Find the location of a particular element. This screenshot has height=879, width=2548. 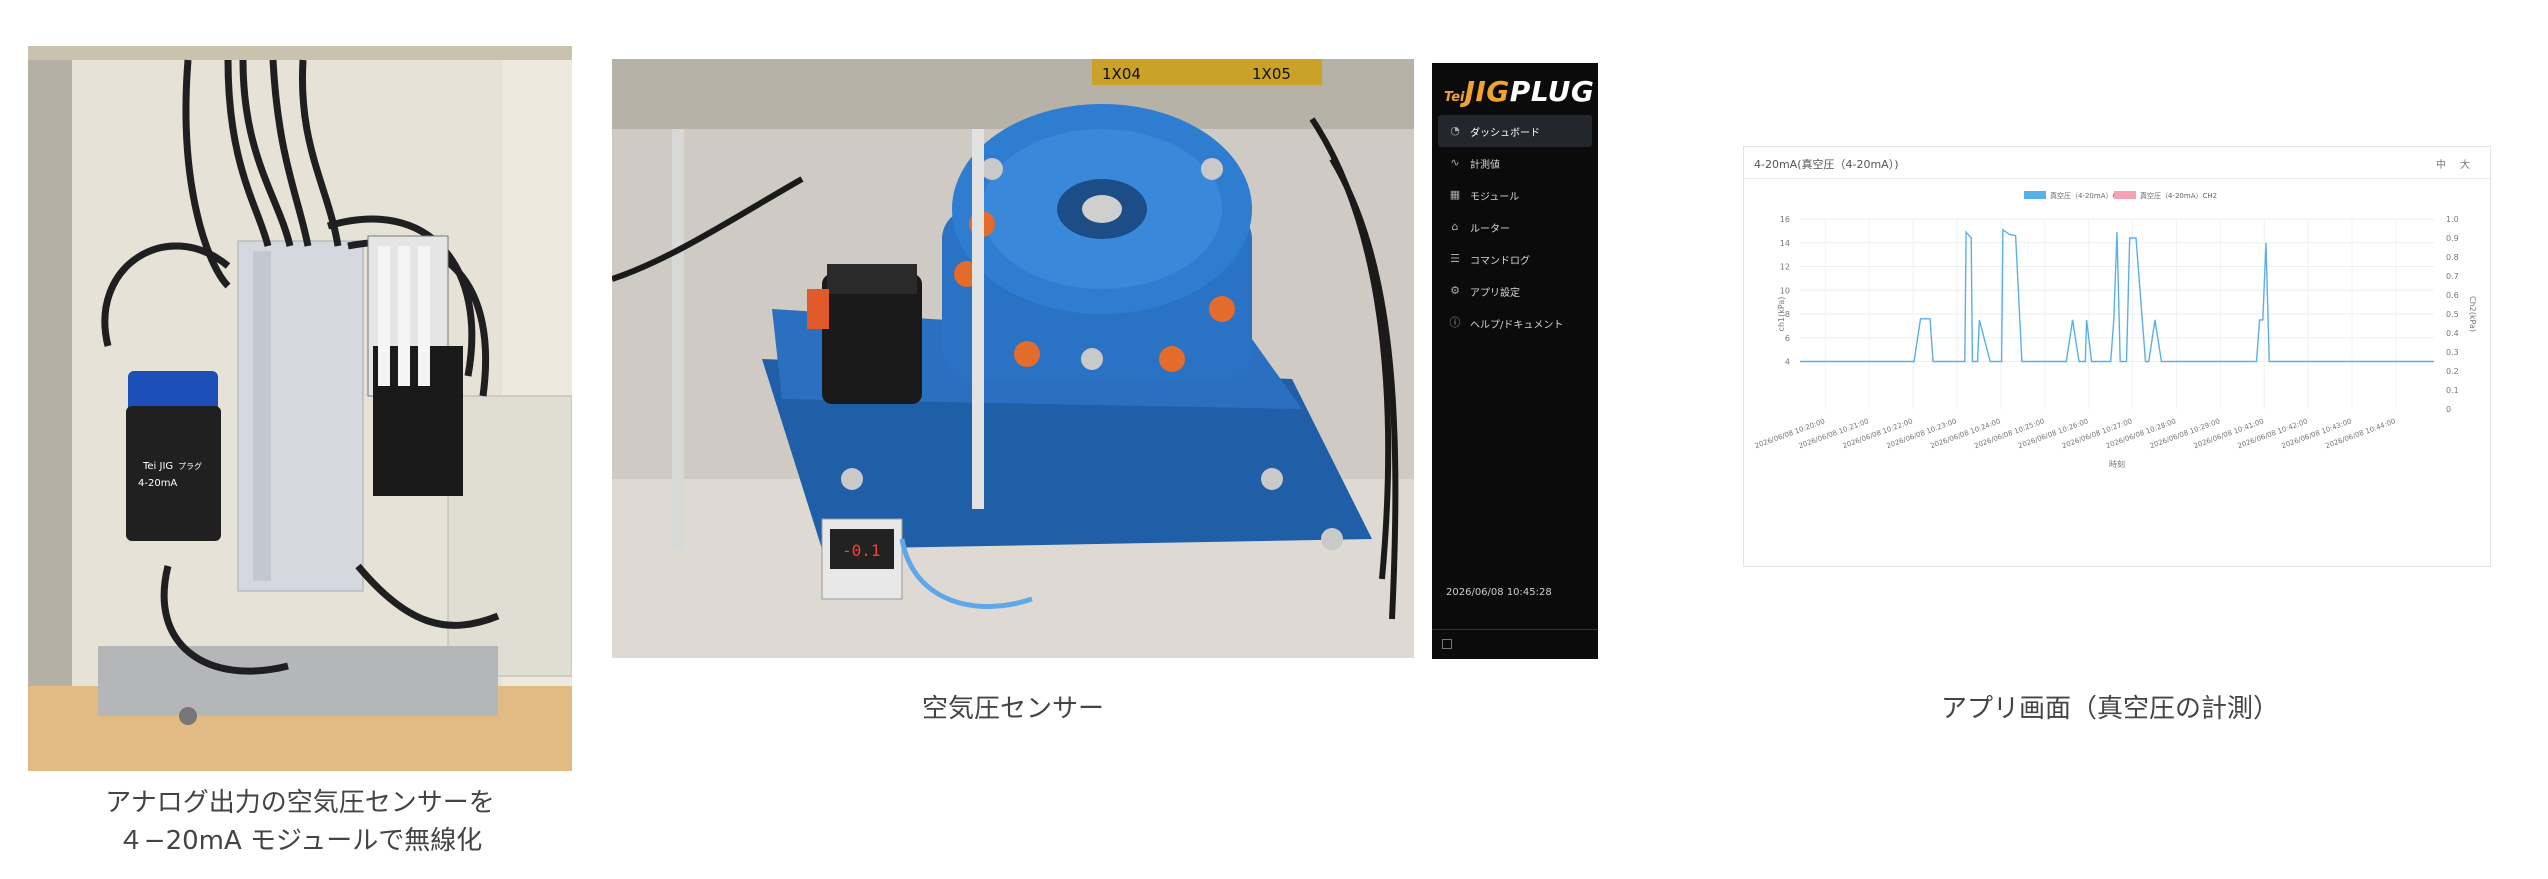

y-tick-left: 14 is located at coordinates (1785, 243).